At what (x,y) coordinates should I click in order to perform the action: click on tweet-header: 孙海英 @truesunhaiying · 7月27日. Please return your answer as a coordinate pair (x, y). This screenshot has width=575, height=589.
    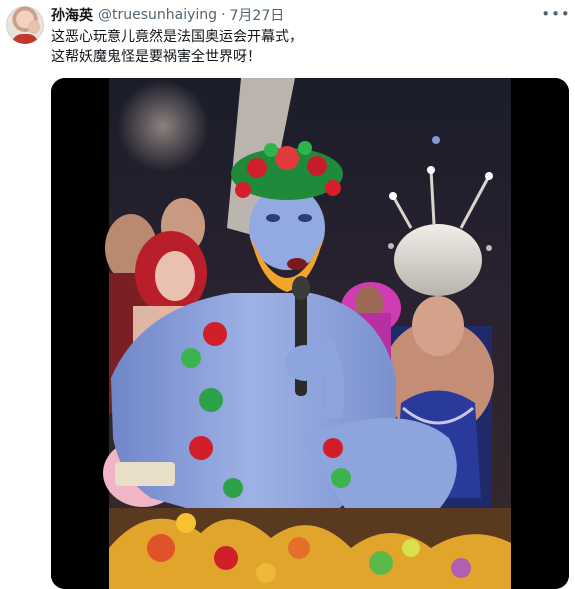
    Looking at the image, I should click on (167, 15).